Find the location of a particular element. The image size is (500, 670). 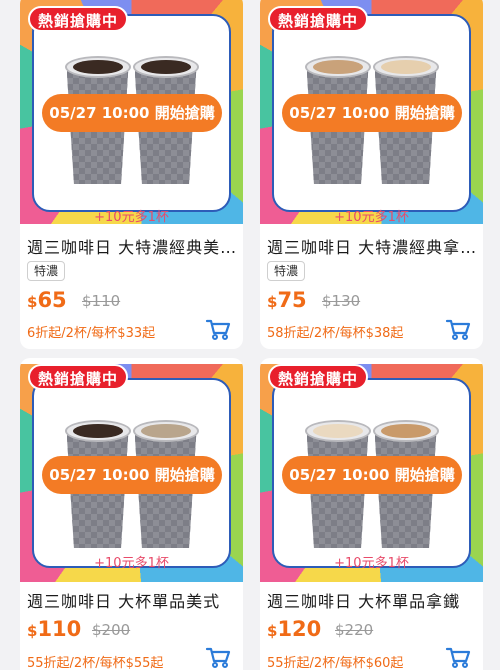

product-title: 週三咖啡日 大杯單品美式 is located at coordinates (133, 600).